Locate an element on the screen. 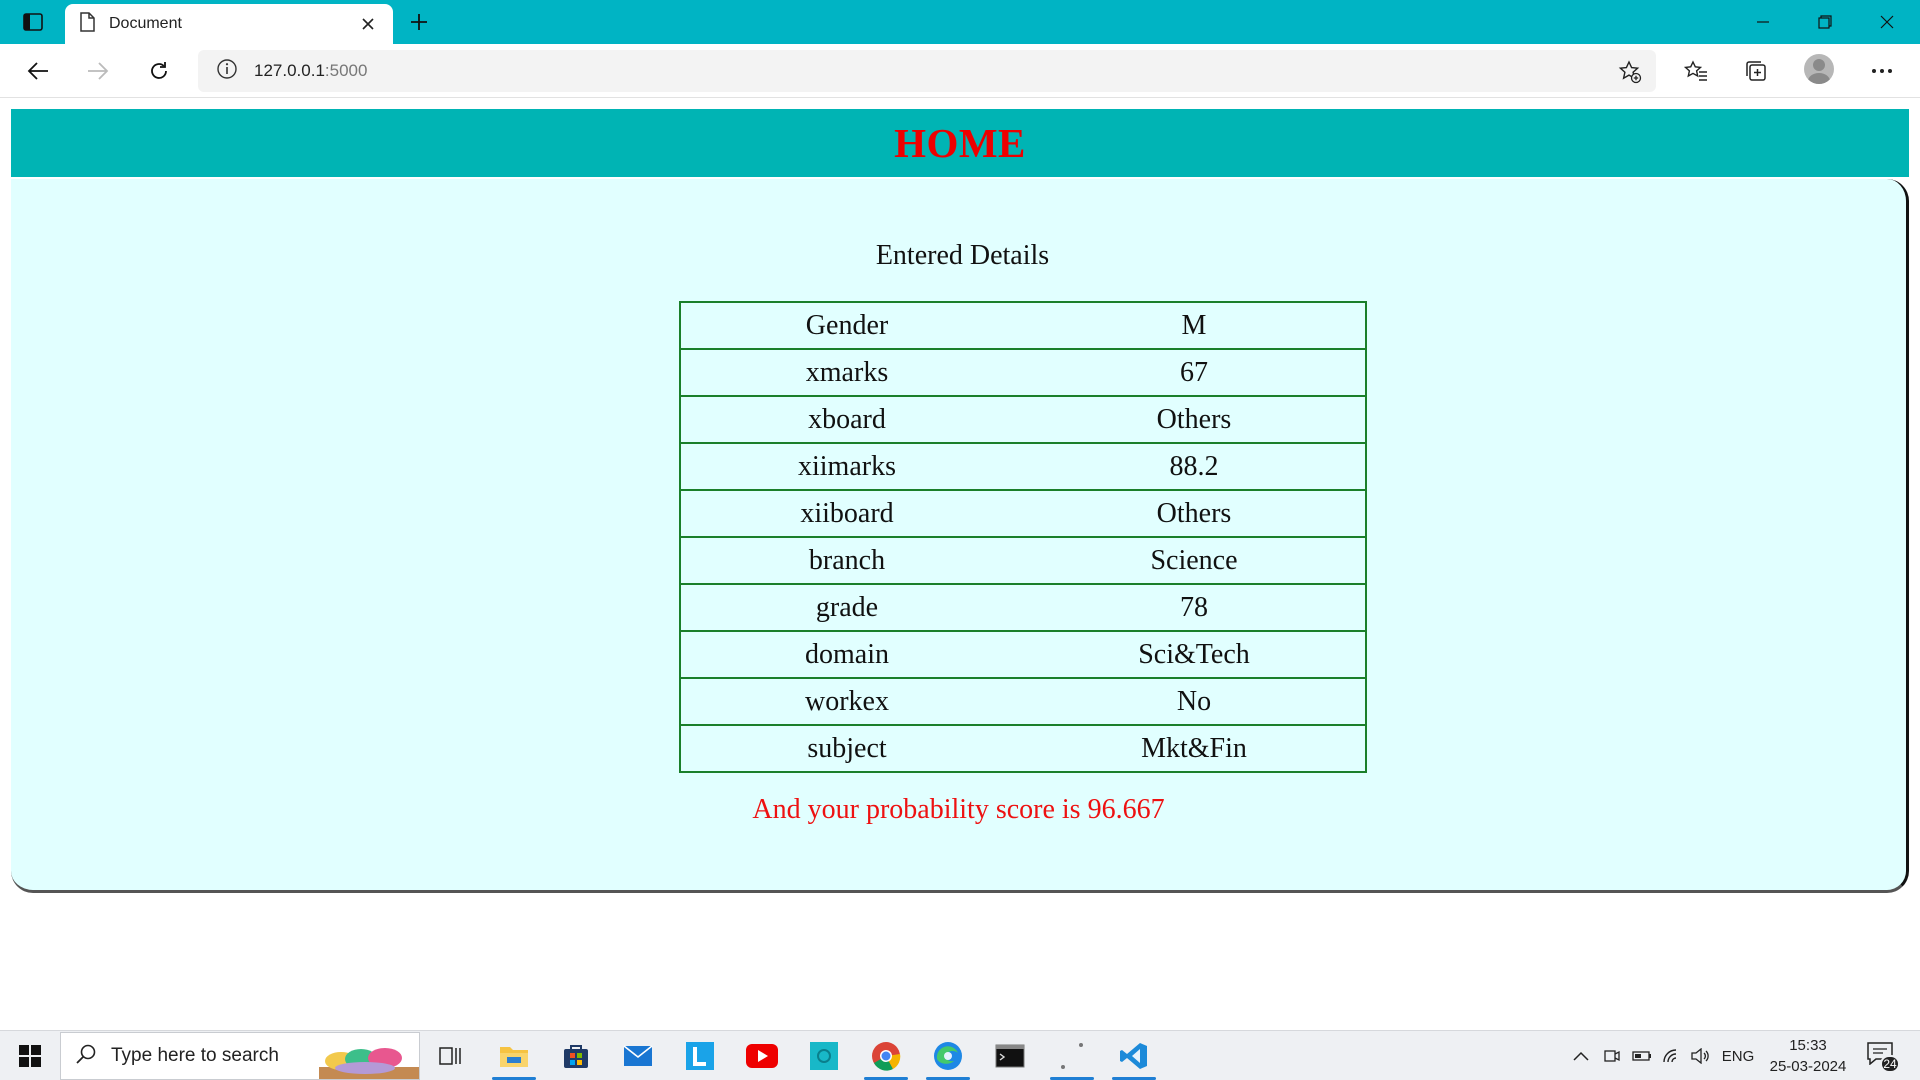 The width and height of the screenshot is (1920, 1080). taskbar-search-box: Type here to search is located at coordinates (240, 1056).